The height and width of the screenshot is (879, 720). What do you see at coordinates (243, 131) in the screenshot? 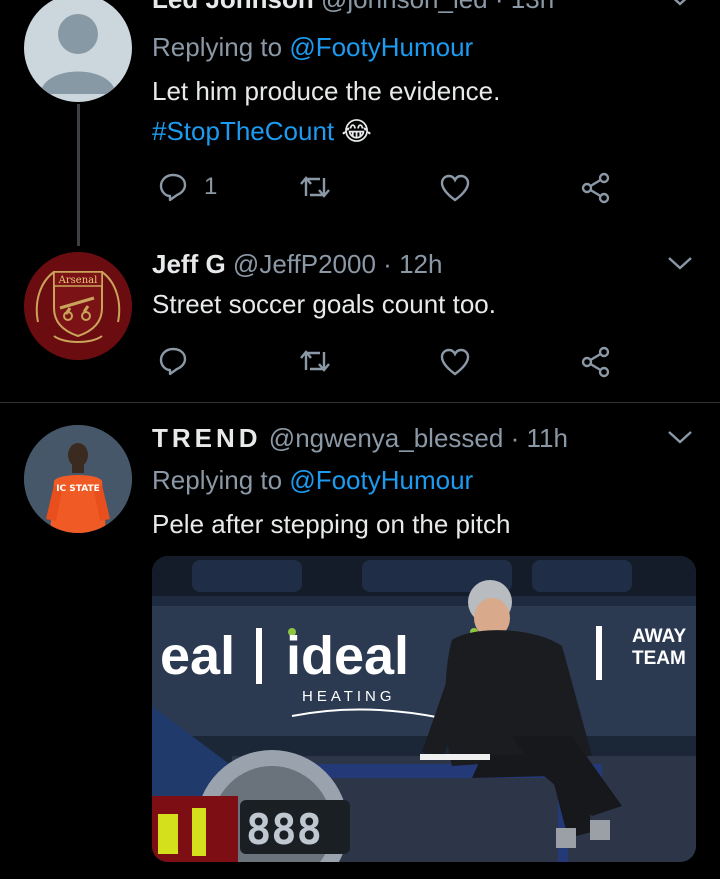
I see `hashtag-link: #StopTheCount` at bounding box center [243, 131].